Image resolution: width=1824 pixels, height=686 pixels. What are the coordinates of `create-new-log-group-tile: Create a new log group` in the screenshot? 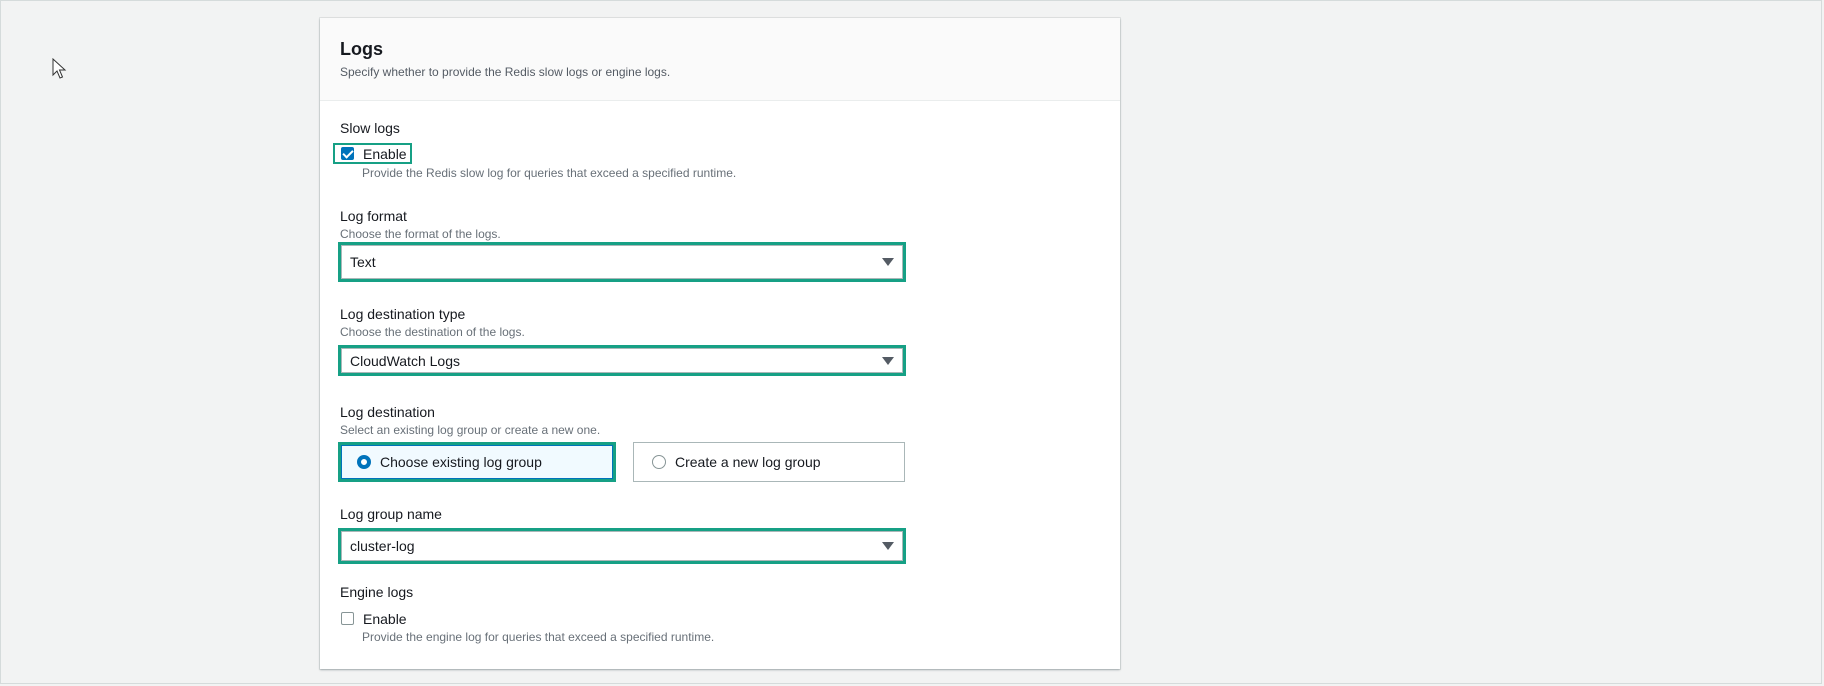 It's located at (769, 462).